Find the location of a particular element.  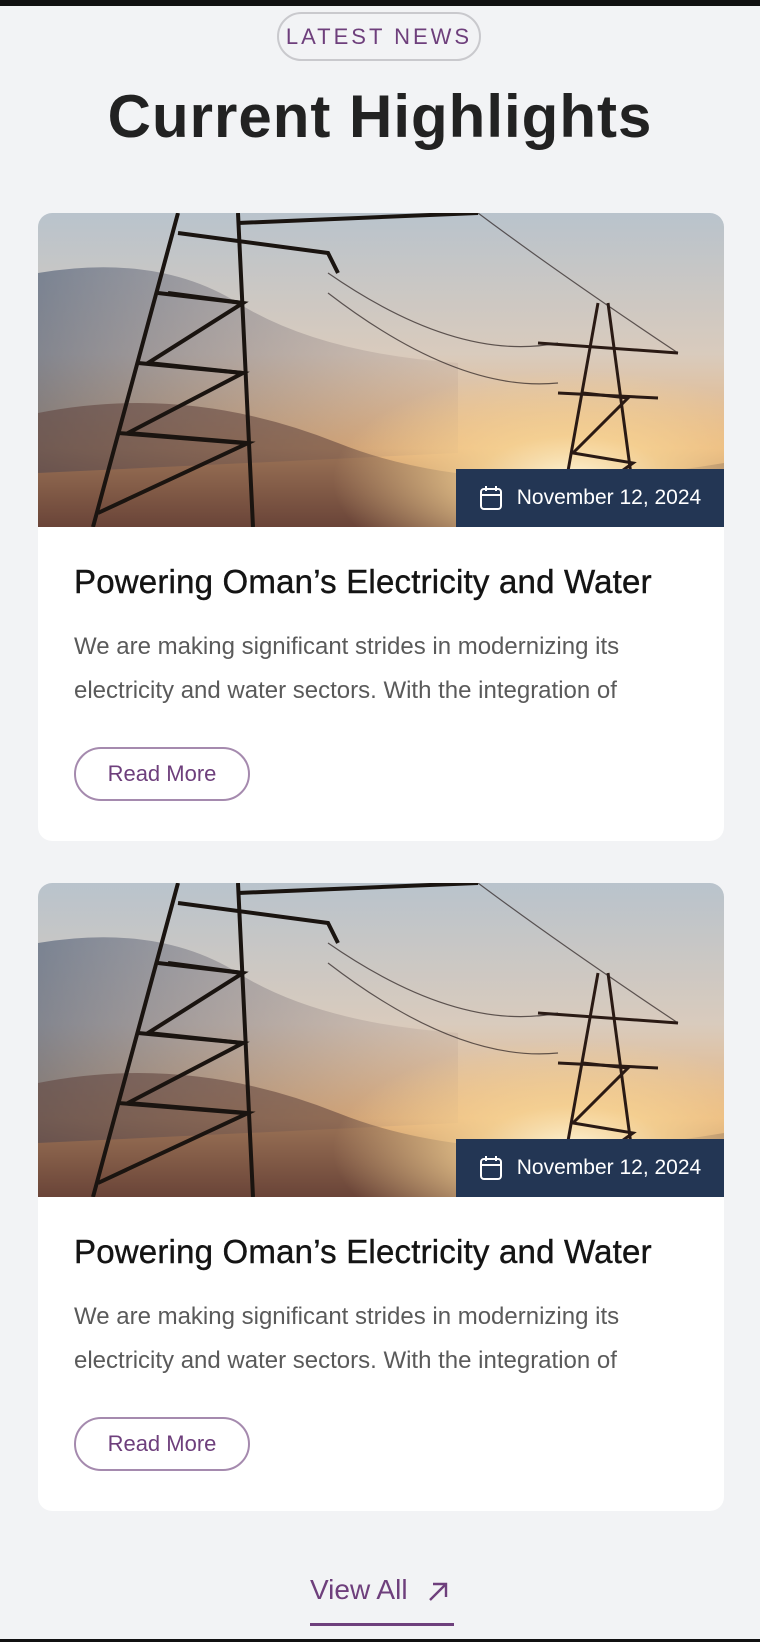

arrow-up-right-icon is located at coordinates (437, 1591).